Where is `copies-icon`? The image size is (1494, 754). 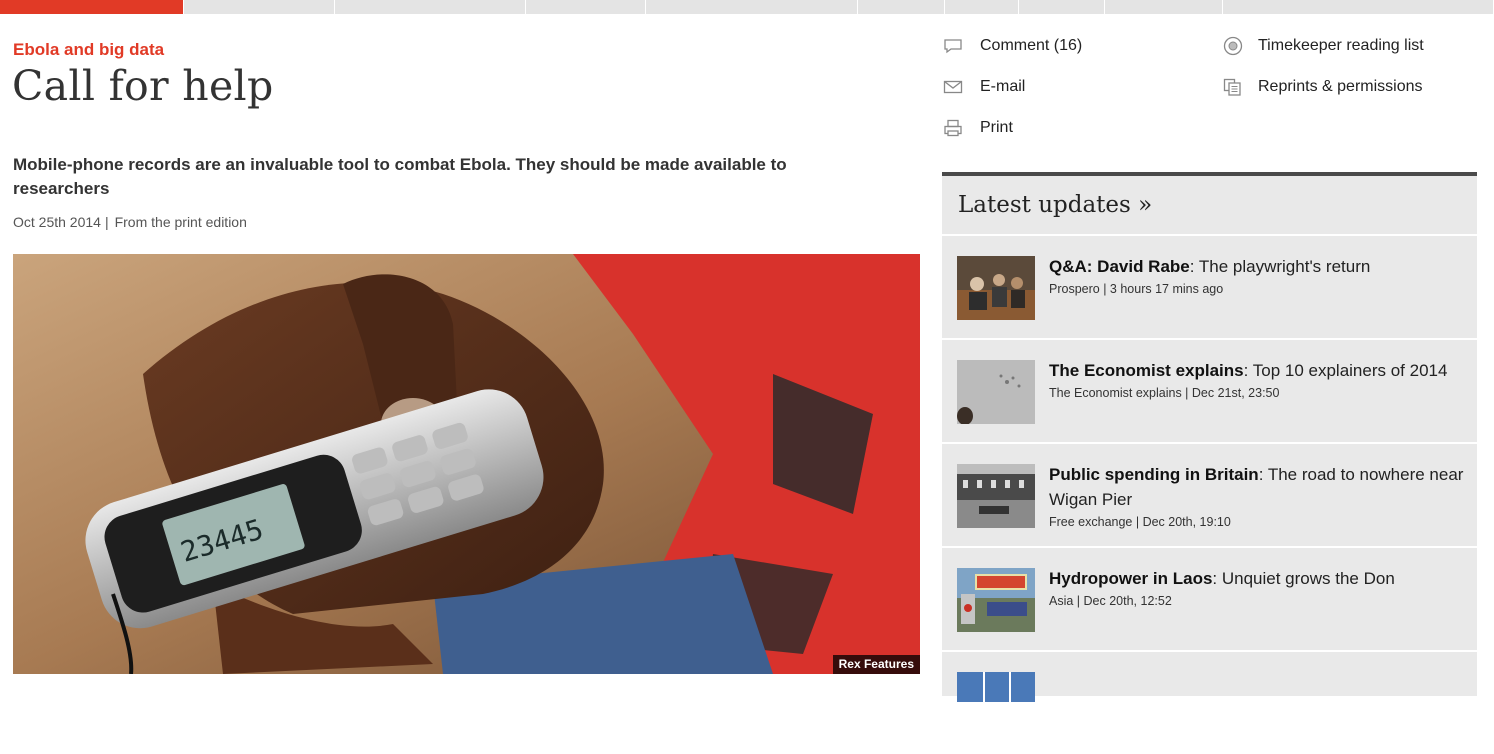
copies-icon is located at coordinates (1233, 87).